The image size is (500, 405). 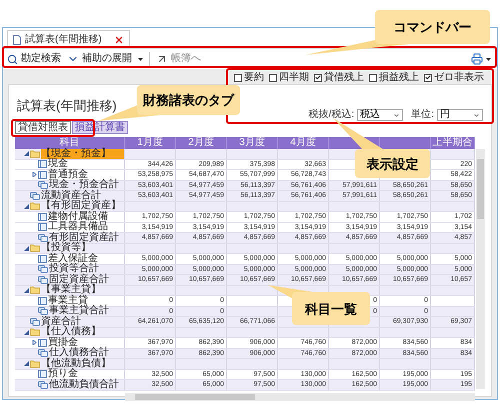 I want to click on account-name: 【有形固定資産】, so click(x=81, y=206).